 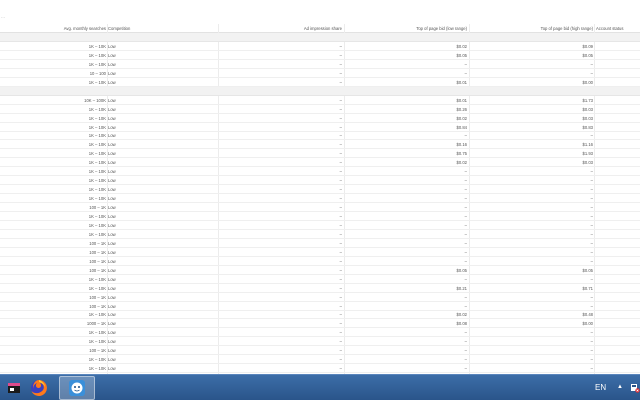 I want to click on table-row: 1K – 10K Low – $0.21 $0.71, so click(x=320, y=288).